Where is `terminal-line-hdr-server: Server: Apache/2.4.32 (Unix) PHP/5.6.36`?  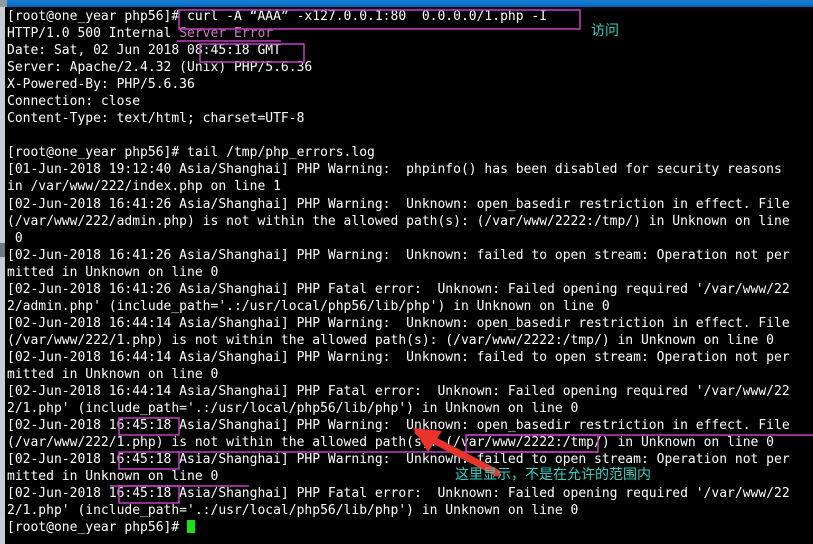
terminal-line-hdr-server: Server: Apache/2.4.32 (Unix) PHP/5.6.36 is located at coordinates (160, 68).